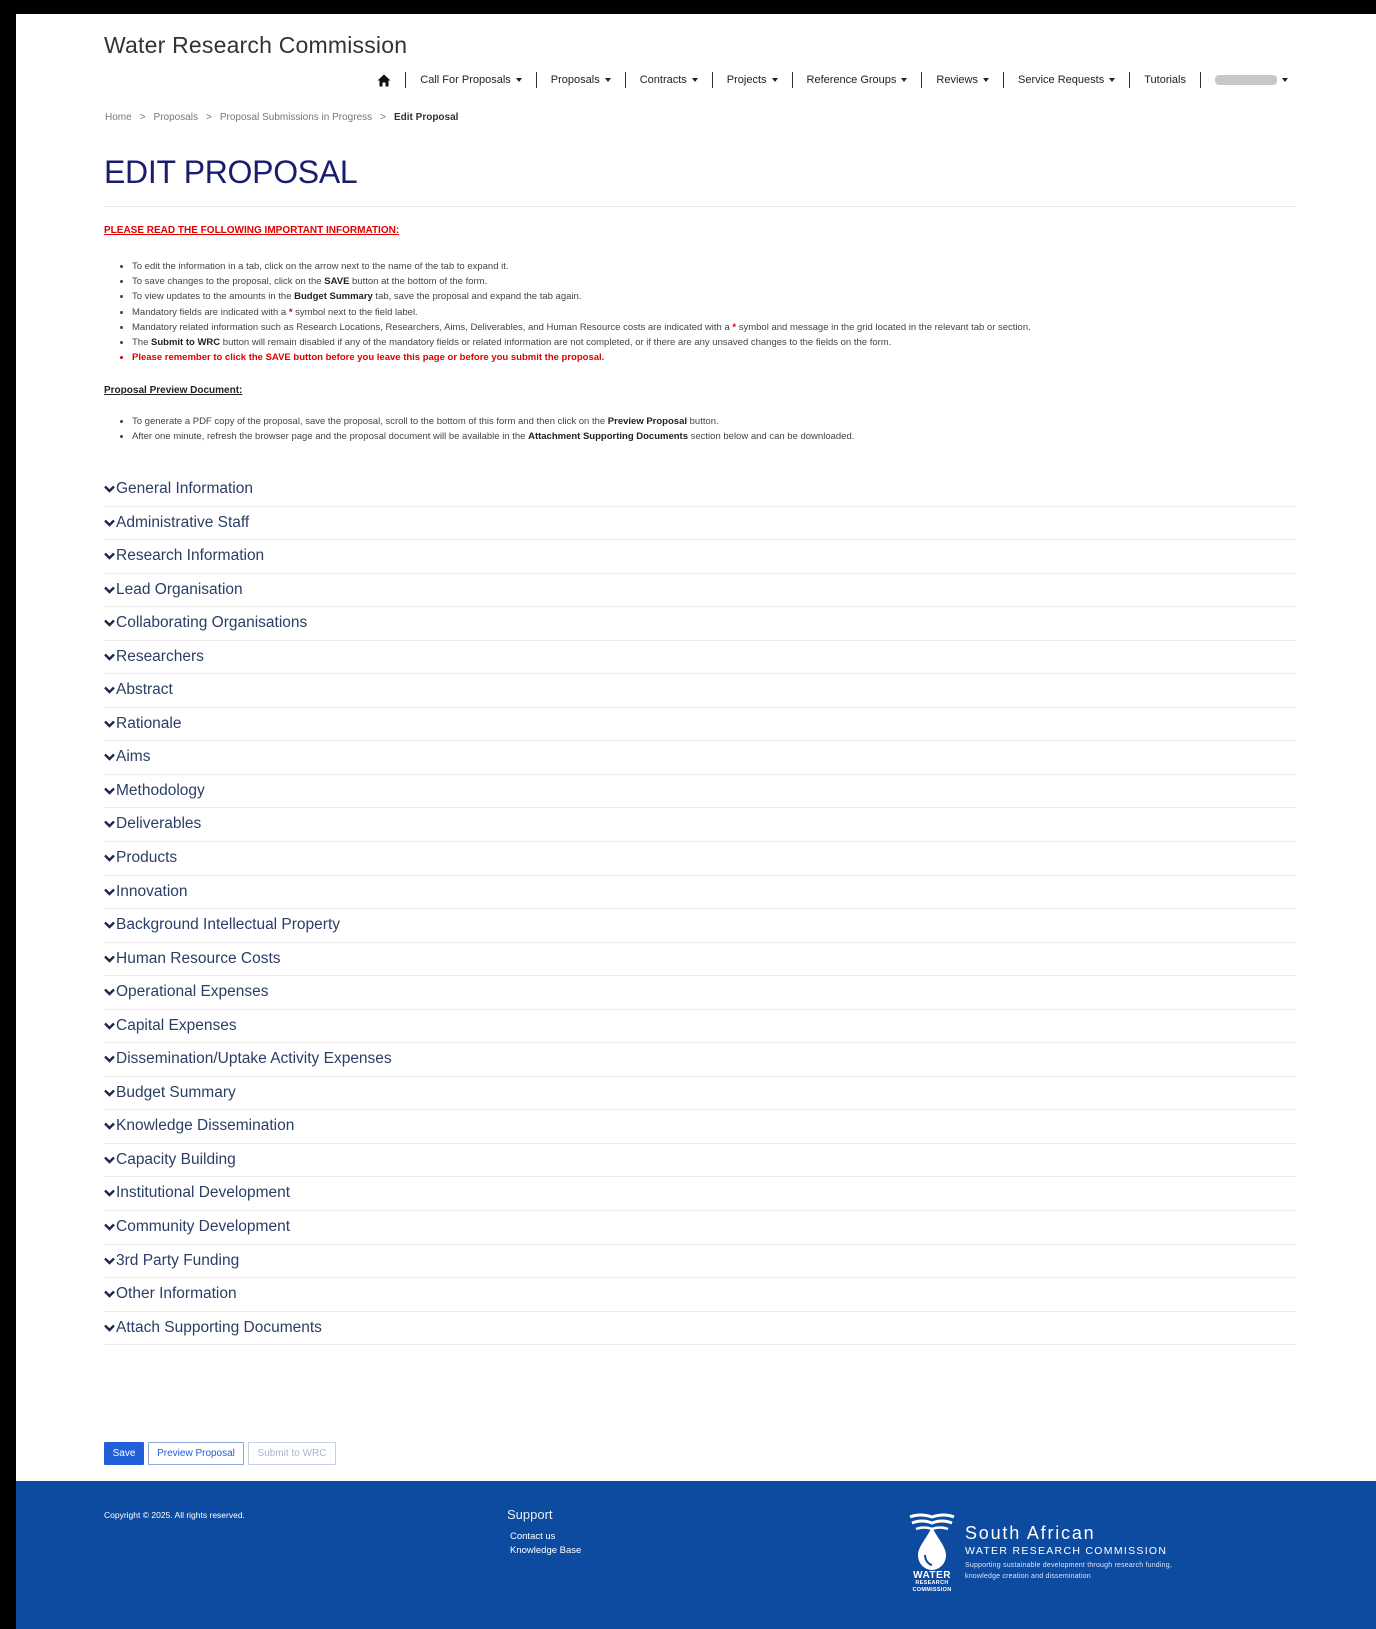 The height and width of the screenshot is (1629, 1376). What do you see at coordinates (700, 725) in the screenshot?
I see `section-rationale: Rationale` at bounding box center [700, 725].